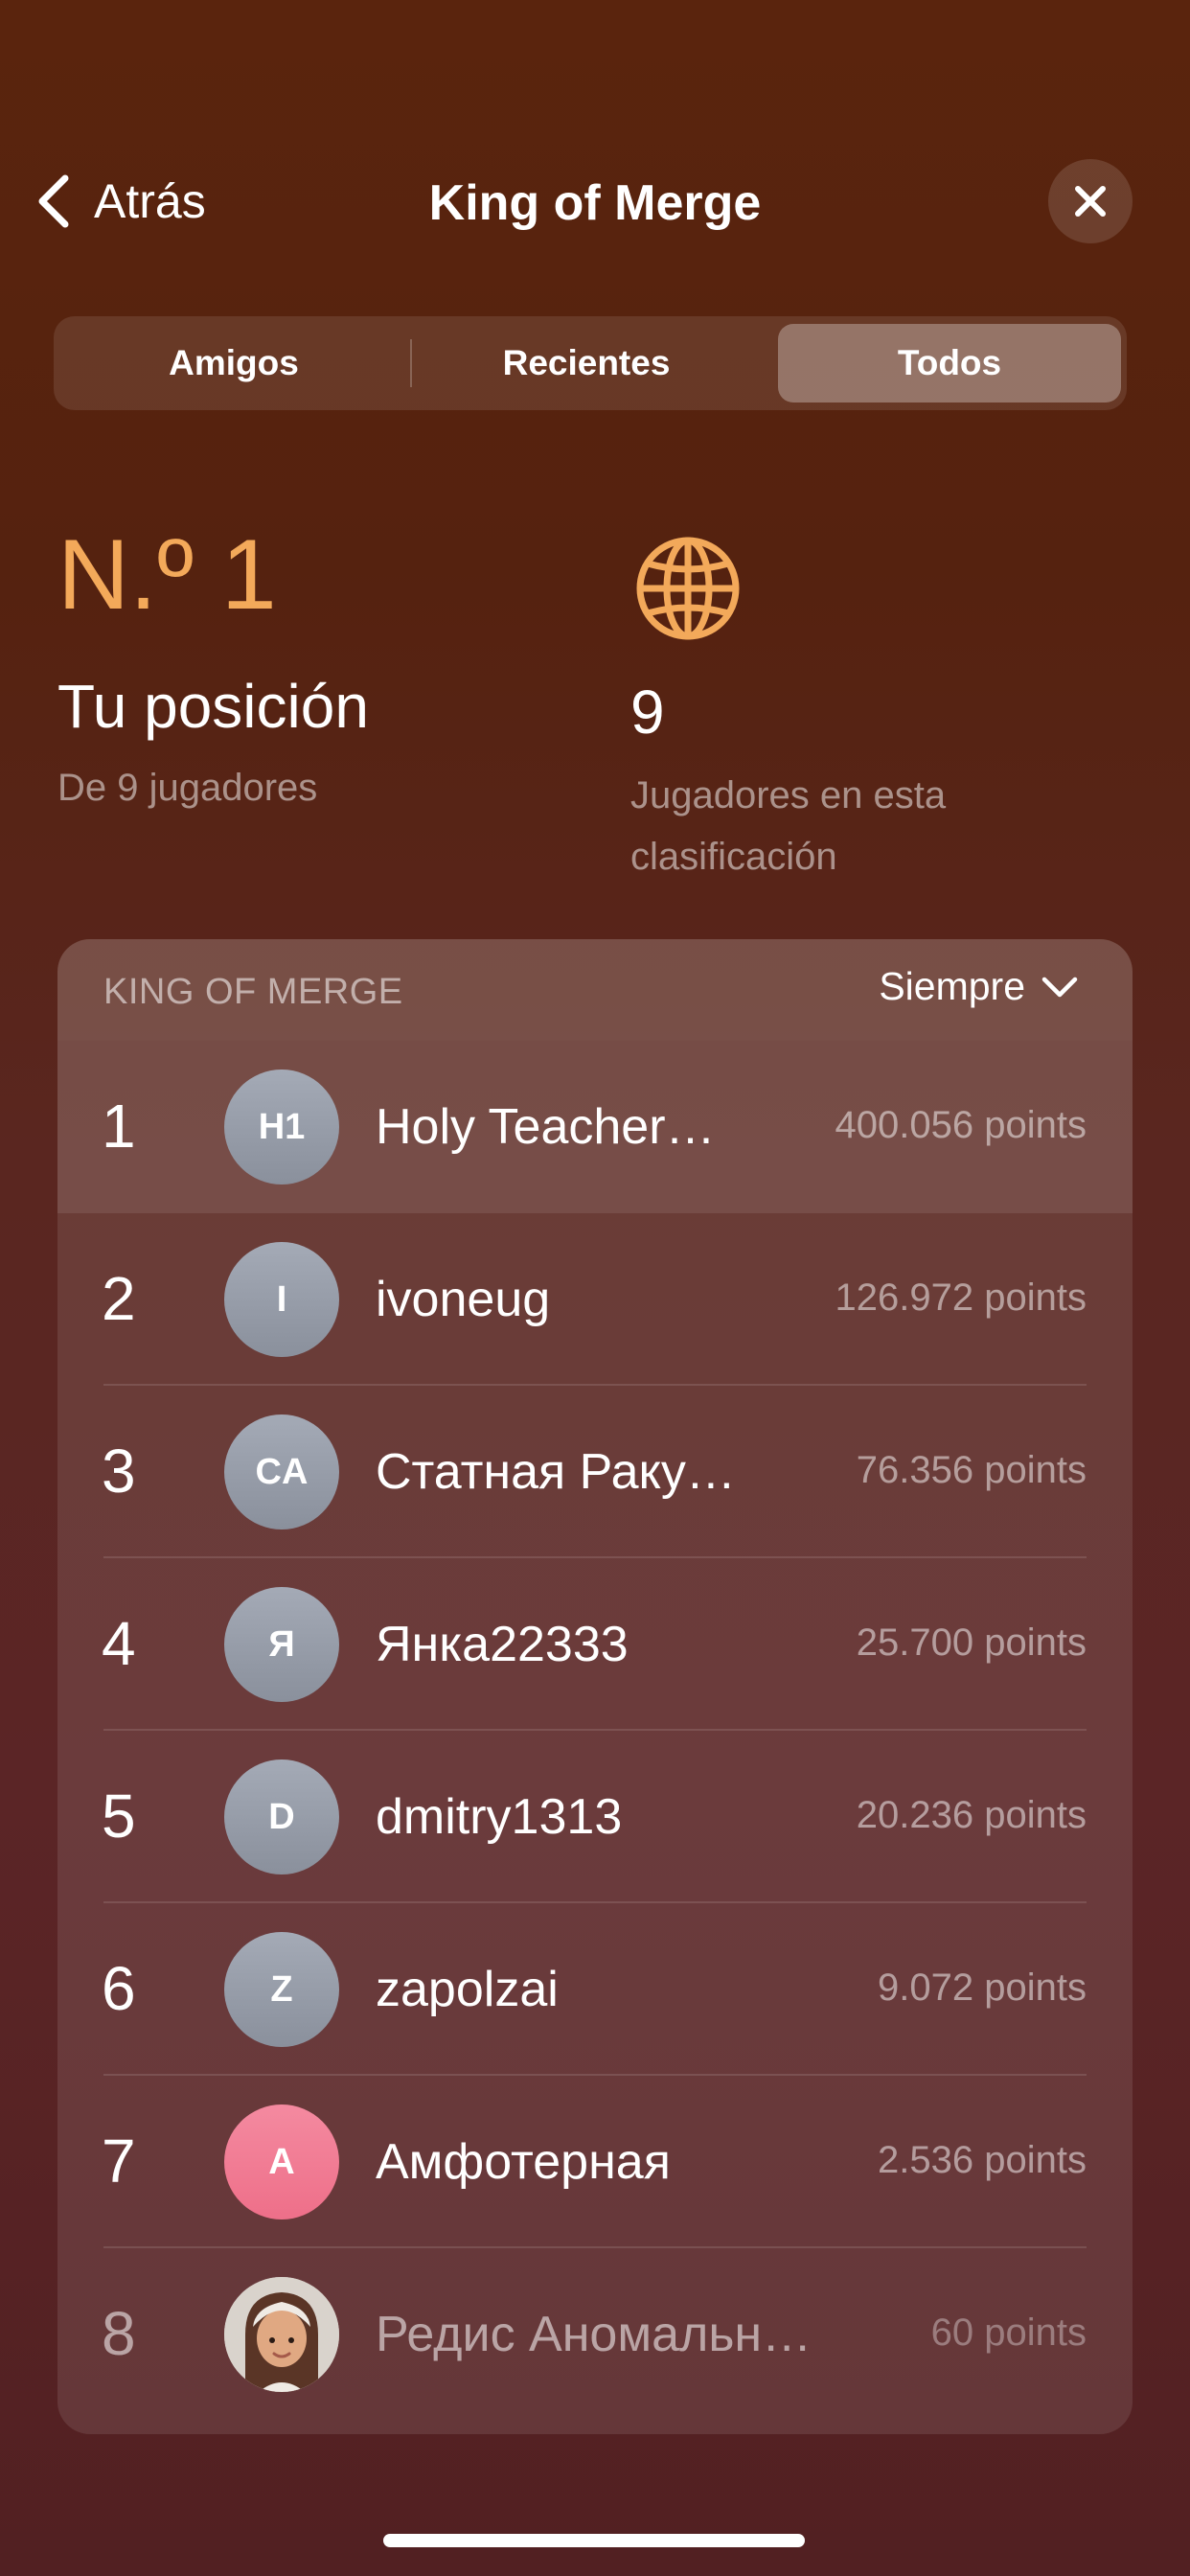  What do you see at coordinates (524, 2162) in the screenshot?
I see `player-name: Амфотерная` at bounding box center [524, 2162].